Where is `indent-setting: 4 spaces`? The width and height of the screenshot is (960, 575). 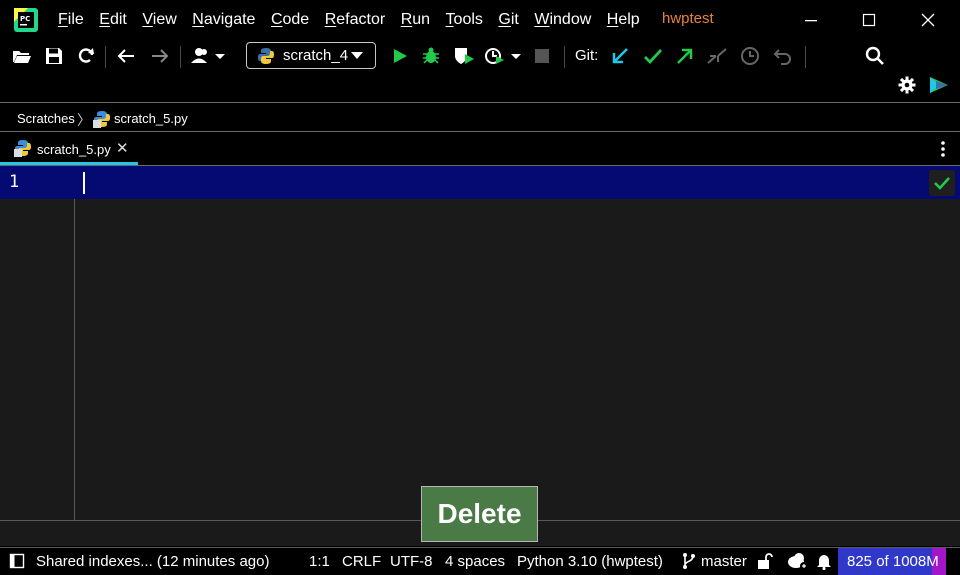
indent-setting: 4 spaces is located at coordinates (475, 561).